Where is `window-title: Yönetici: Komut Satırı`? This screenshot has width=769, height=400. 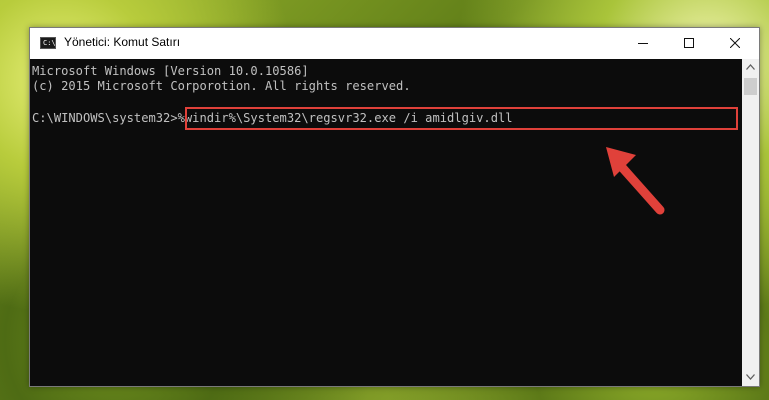
window-title: Yönetici: Komut Satırı is located at coordinates (122, 42).